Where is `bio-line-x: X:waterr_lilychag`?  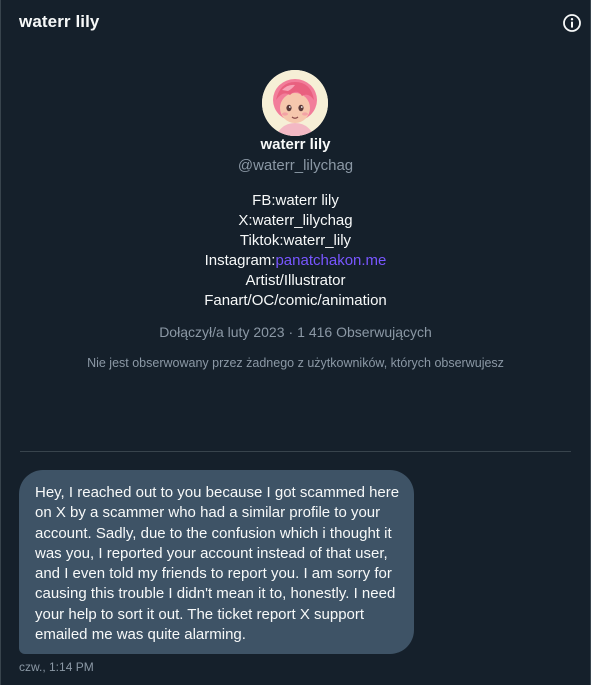
bio-line-x: X:waterr_lilychag is located at coordinates (295, 220).